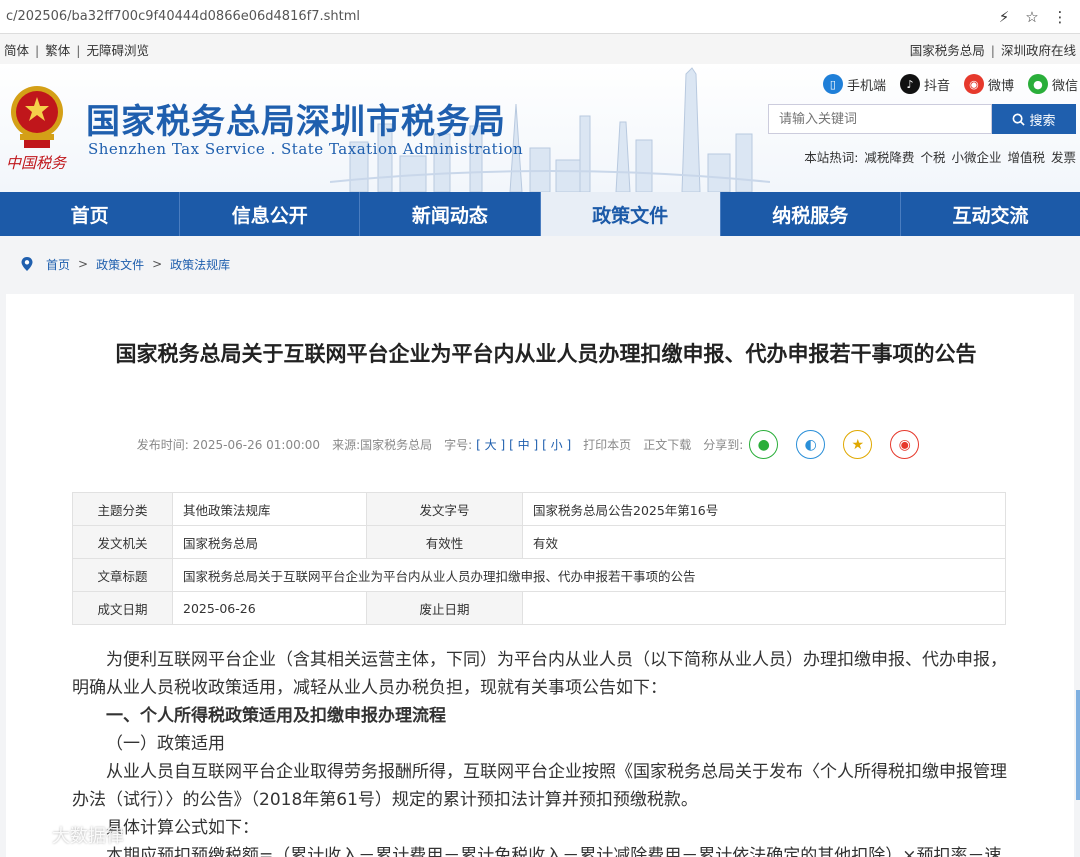 The height and width of the screenshot is (857, 1080). I want to click on info-value: 2025-06-26, so click(269, 608).